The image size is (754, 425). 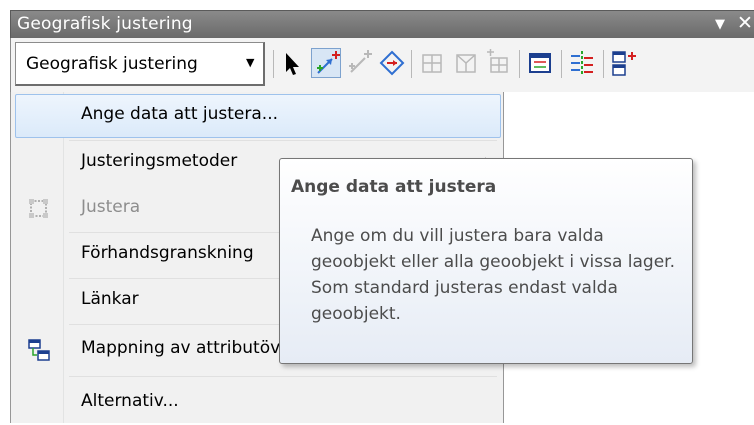 I want to click on view-link-table-icon, so click(x=540, y=63).